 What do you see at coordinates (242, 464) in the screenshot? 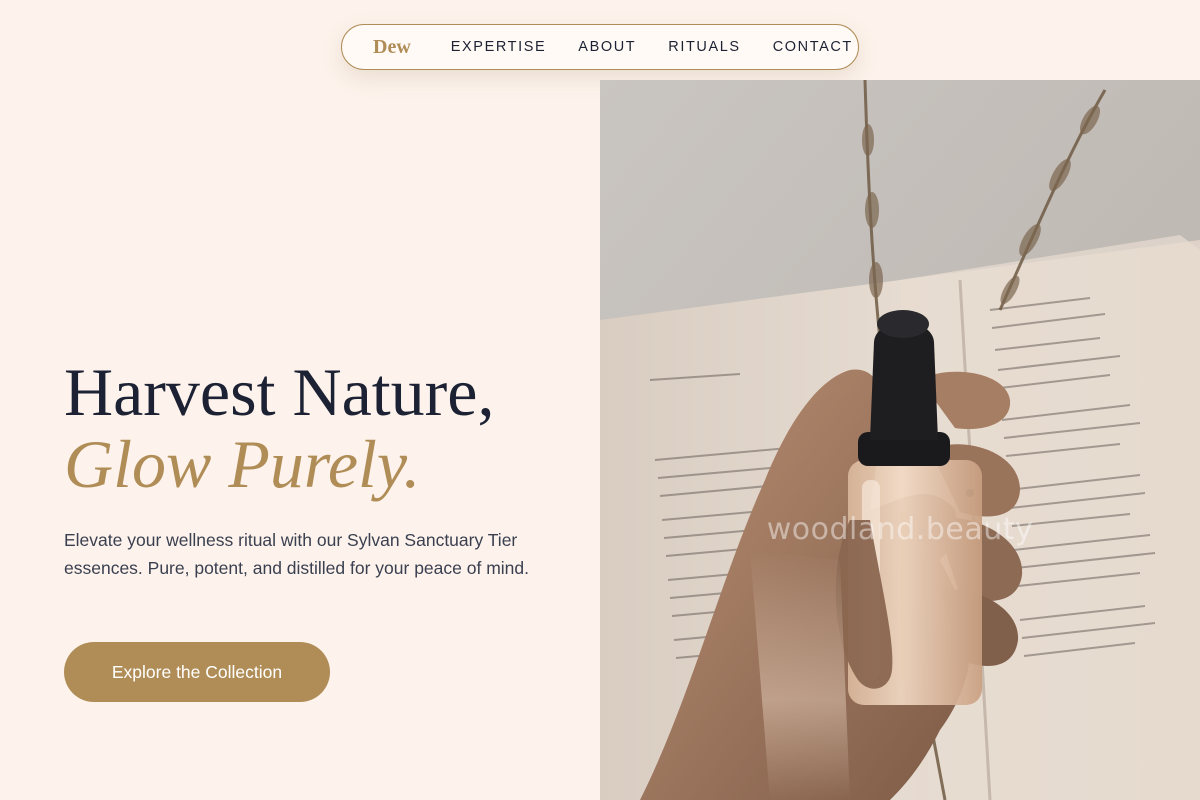
I see `hero-title-accent: Glow Purely.` at bounding box center [242, 464].